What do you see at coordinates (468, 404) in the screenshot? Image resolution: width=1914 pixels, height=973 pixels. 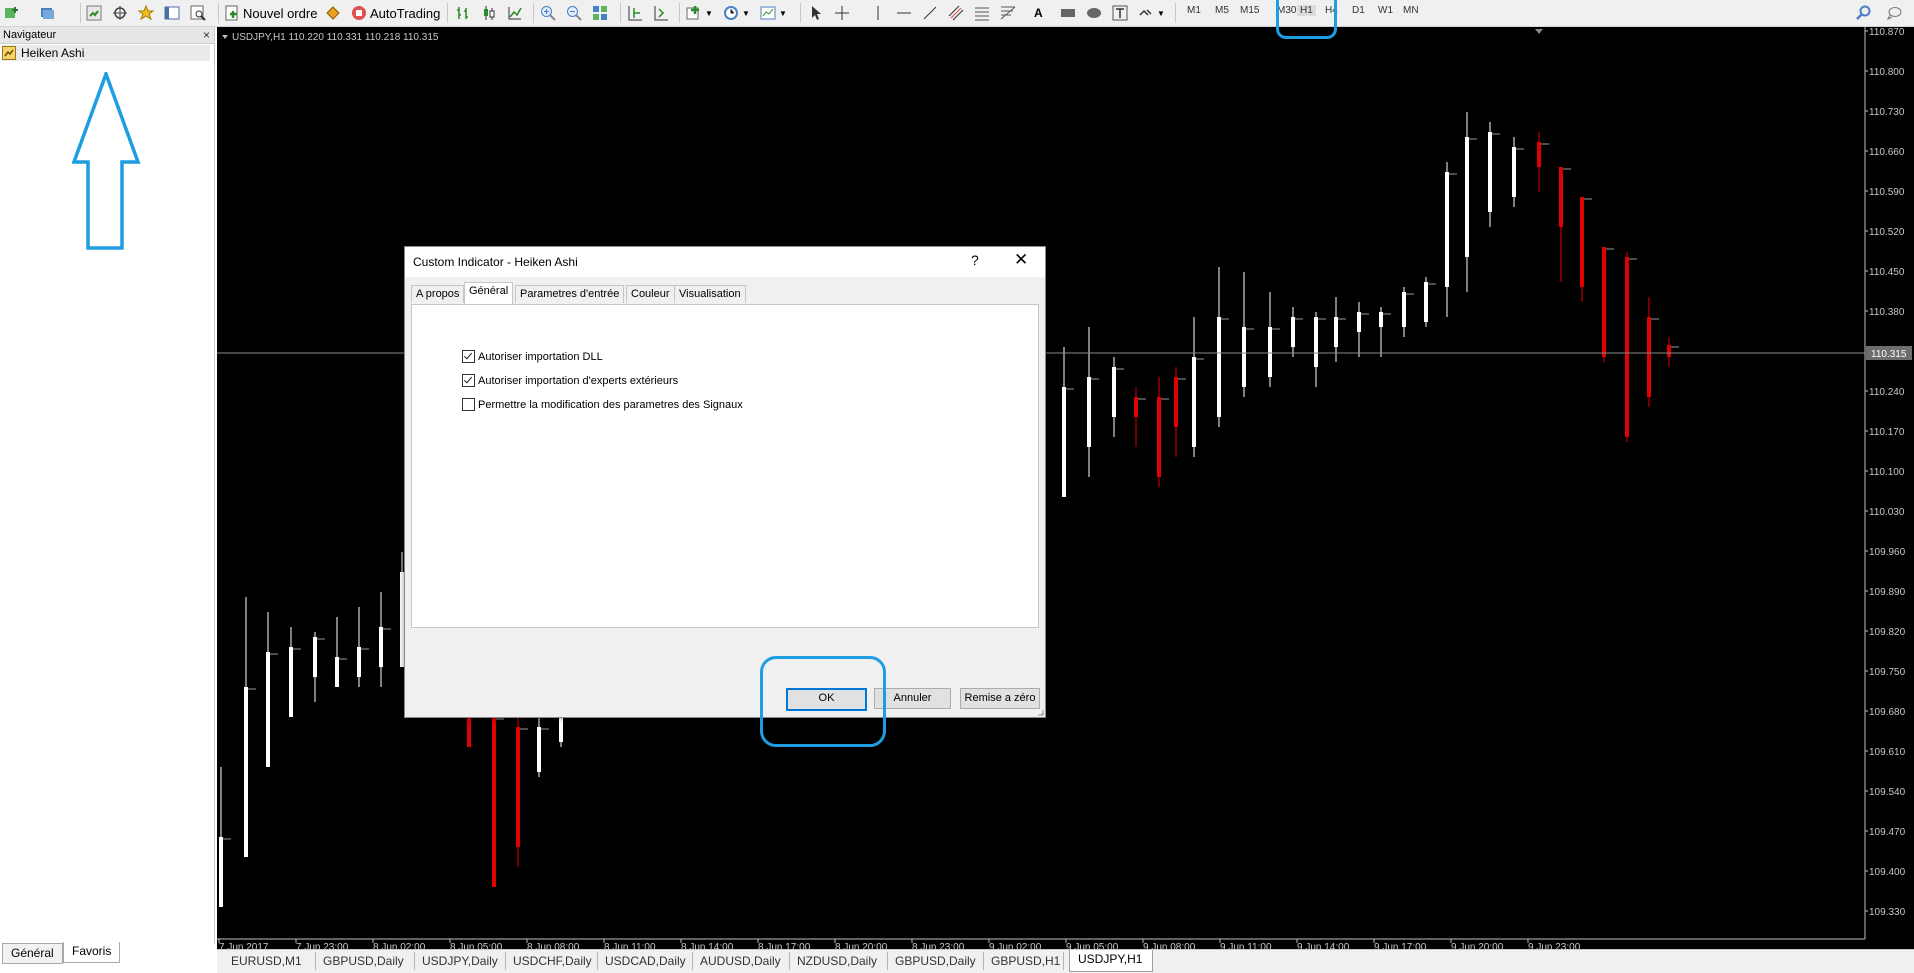 I see `checkbox-unchecked-icon` at bounding box center [468, 404].